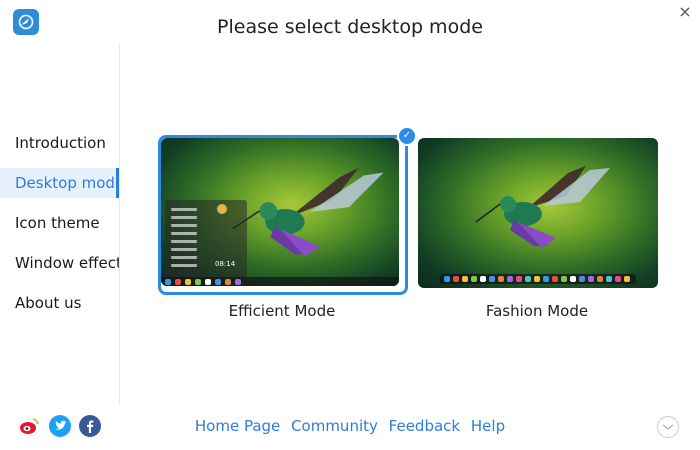 The image size is (700, 450). What do you see at coordinates (488, 426) in the screenshot?
I see `help-link: Help` at bounding box center [488, 426].